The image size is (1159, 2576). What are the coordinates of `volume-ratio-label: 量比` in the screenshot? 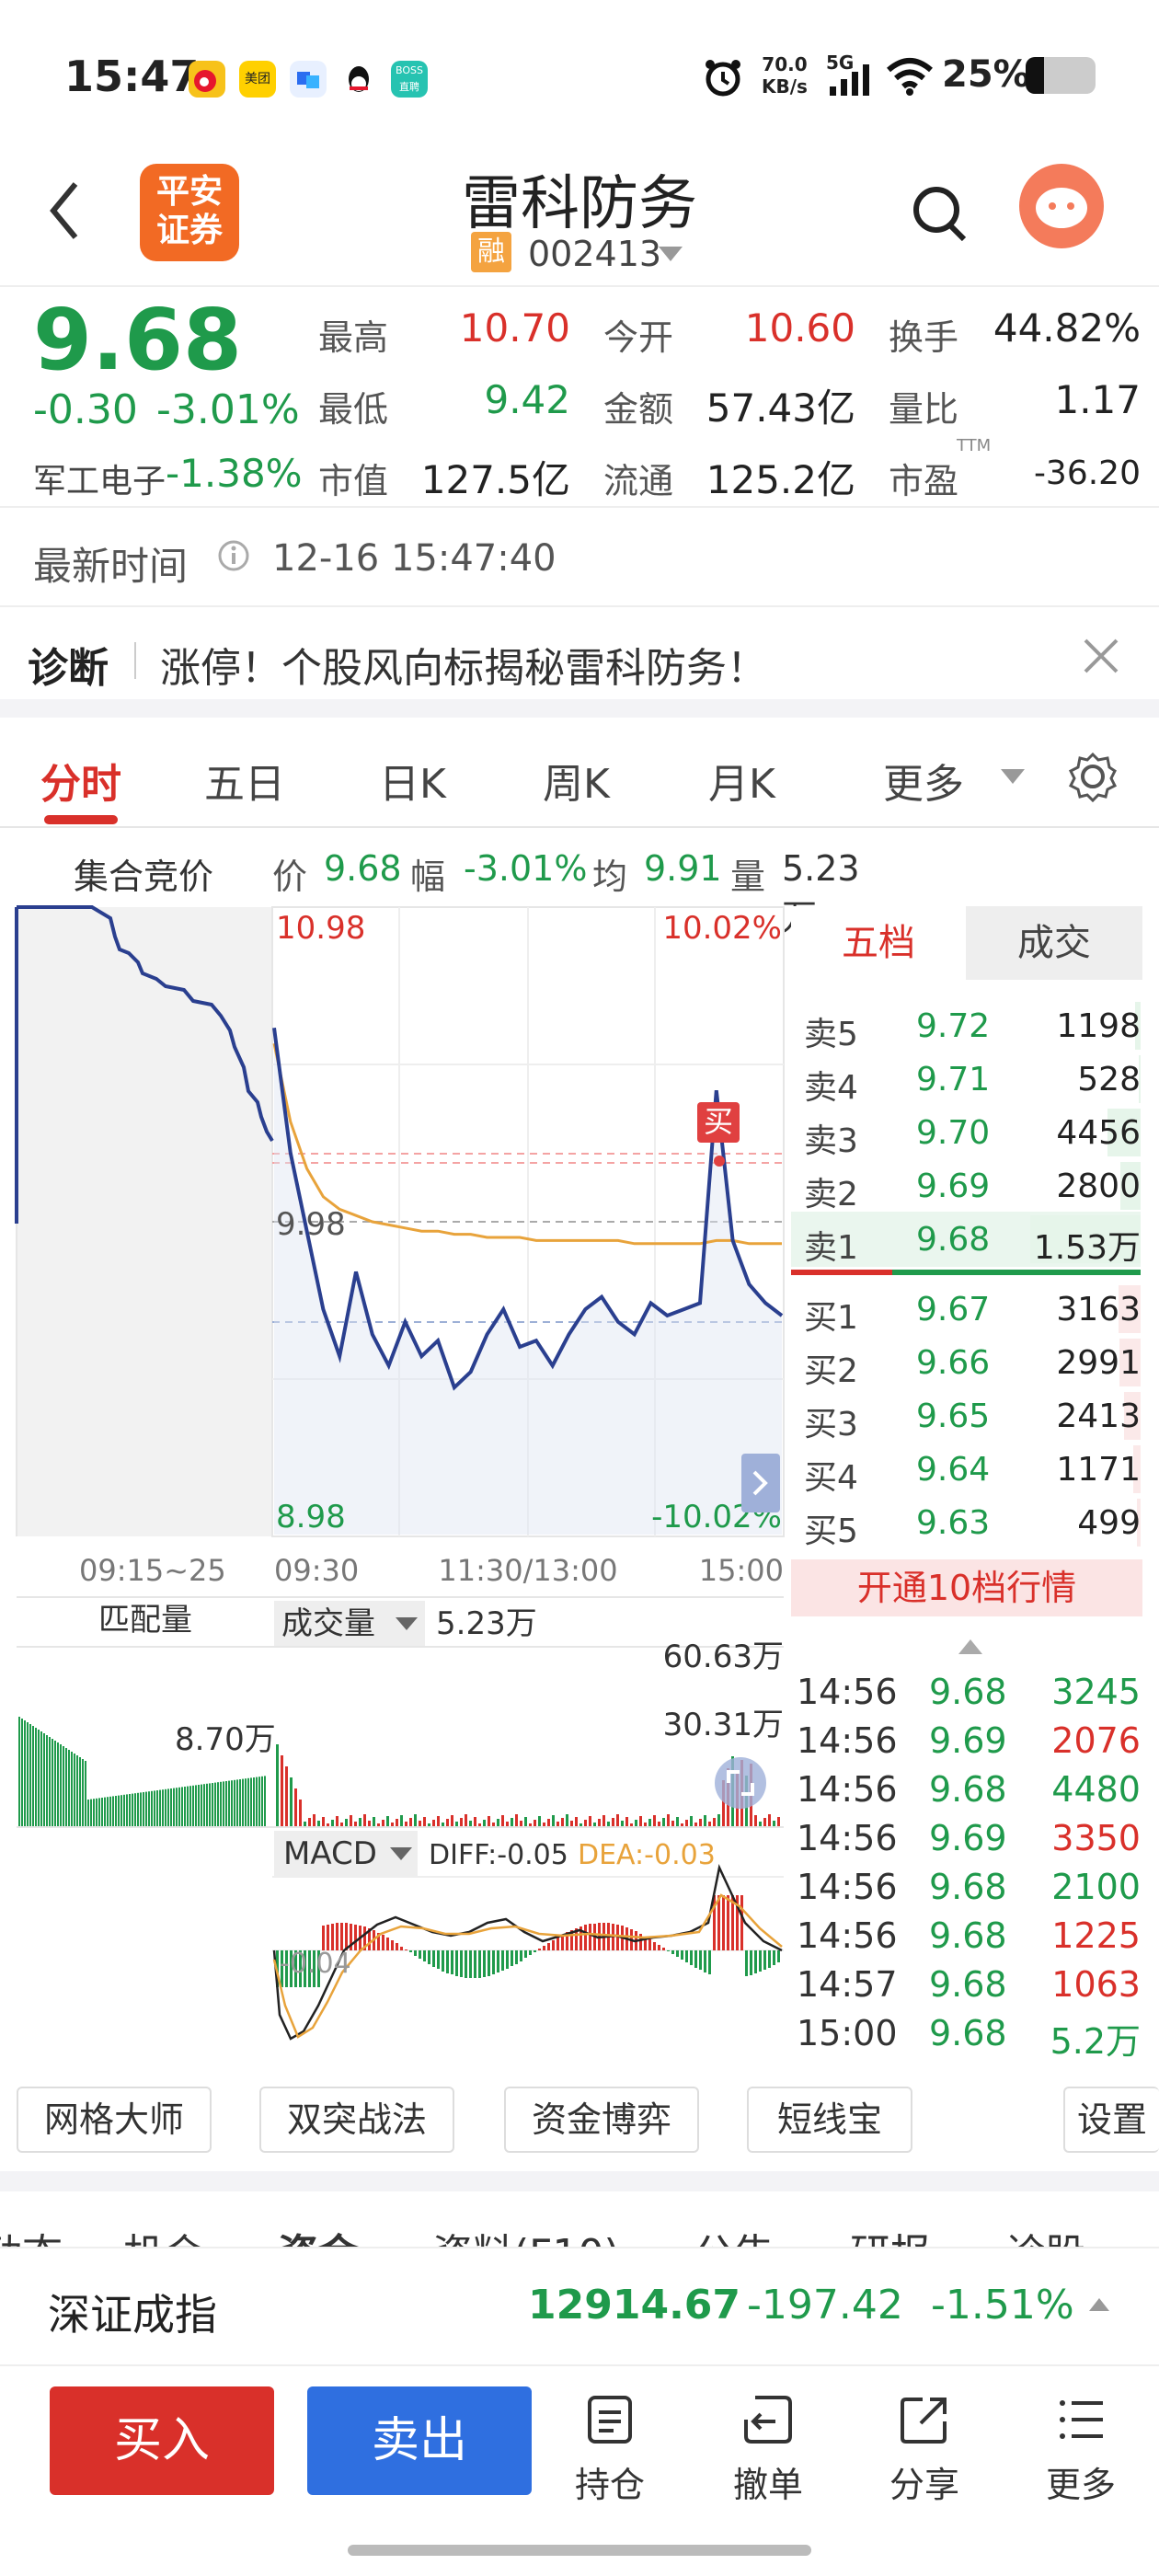 It's located at (924, 409).